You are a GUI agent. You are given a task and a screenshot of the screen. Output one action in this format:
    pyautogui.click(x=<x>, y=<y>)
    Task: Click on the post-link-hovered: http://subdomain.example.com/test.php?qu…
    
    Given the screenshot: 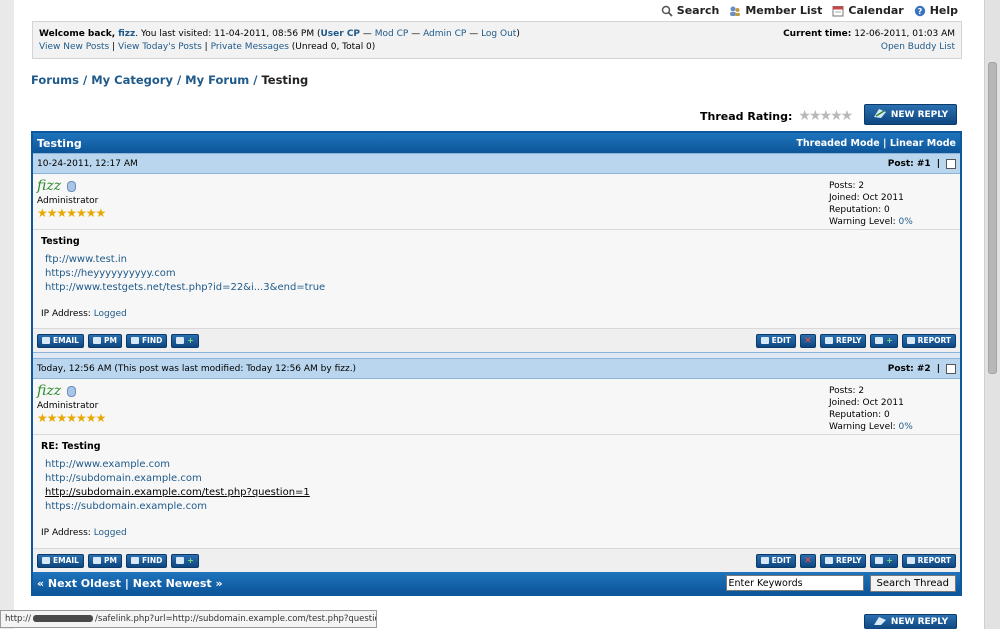 What is the action you would take?
    pyautogui.click(x=177, y=492)
    